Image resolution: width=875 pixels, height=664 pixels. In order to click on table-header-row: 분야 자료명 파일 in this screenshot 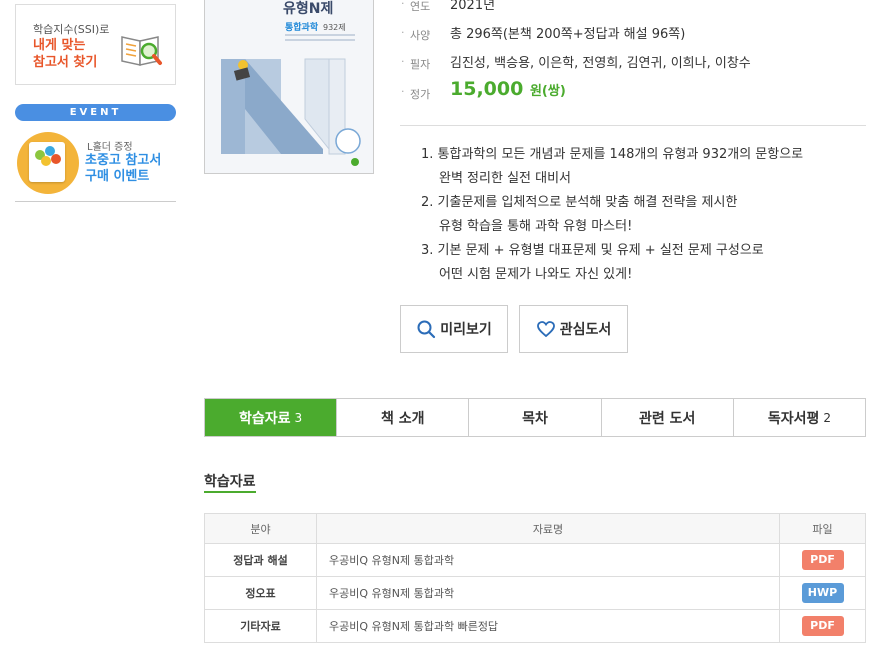, I will do `click(535, 528)`.